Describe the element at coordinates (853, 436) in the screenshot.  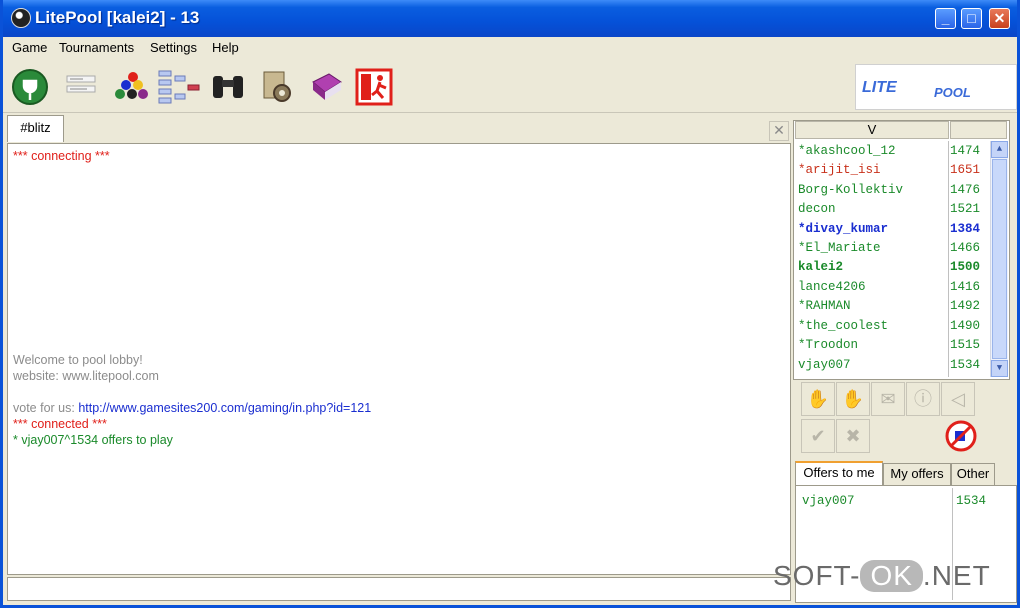
I see `decline-button: ✖` at that location.